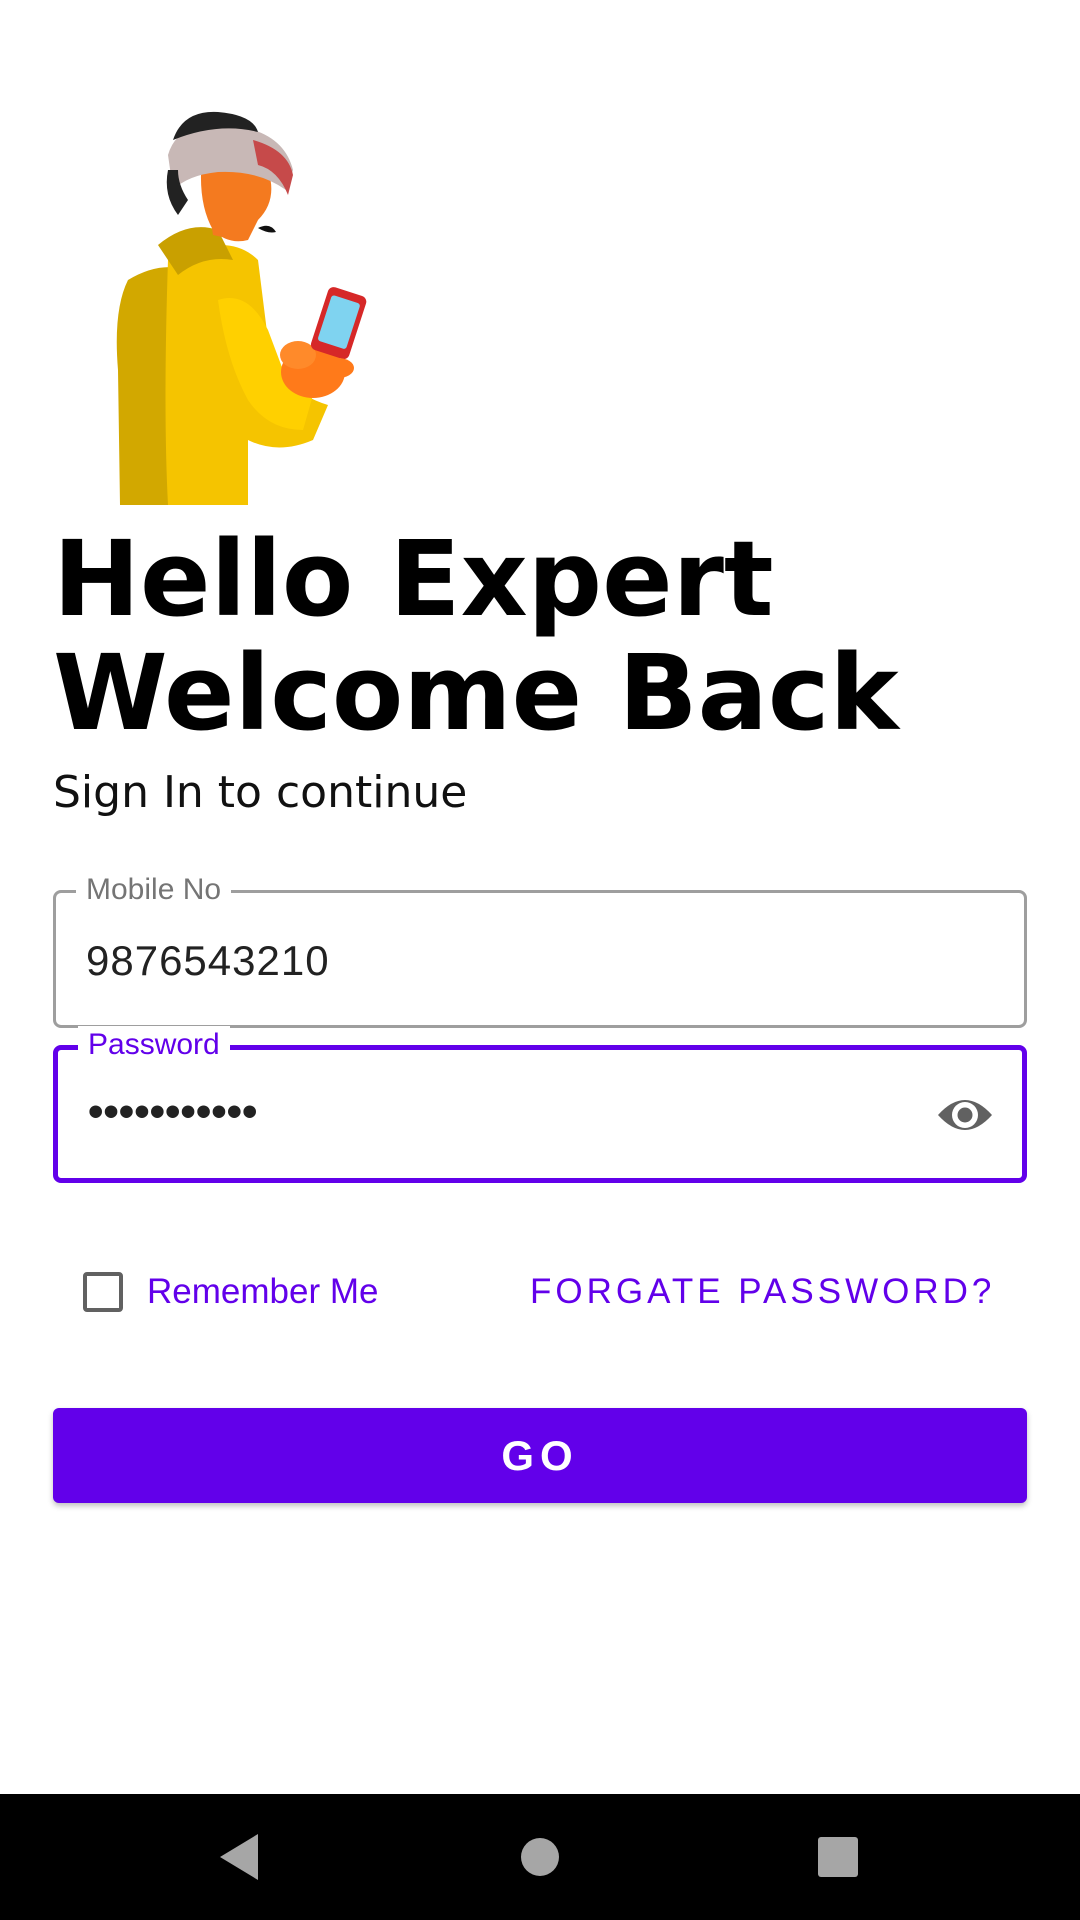  I want to click on password-field: Password •••••••••••, so click(540, 1104).